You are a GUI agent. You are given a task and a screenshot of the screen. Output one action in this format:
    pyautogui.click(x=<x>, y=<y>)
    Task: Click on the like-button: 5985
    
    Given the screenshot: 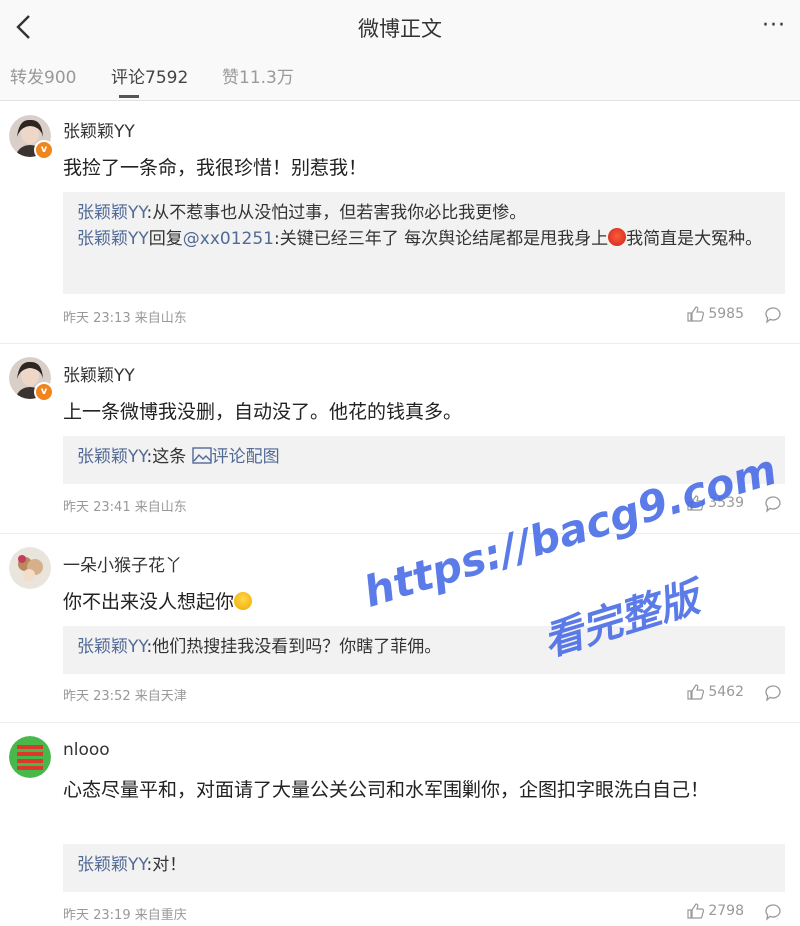 What is the action you would take?
    pyautogui.click(x=715, y=314)
    